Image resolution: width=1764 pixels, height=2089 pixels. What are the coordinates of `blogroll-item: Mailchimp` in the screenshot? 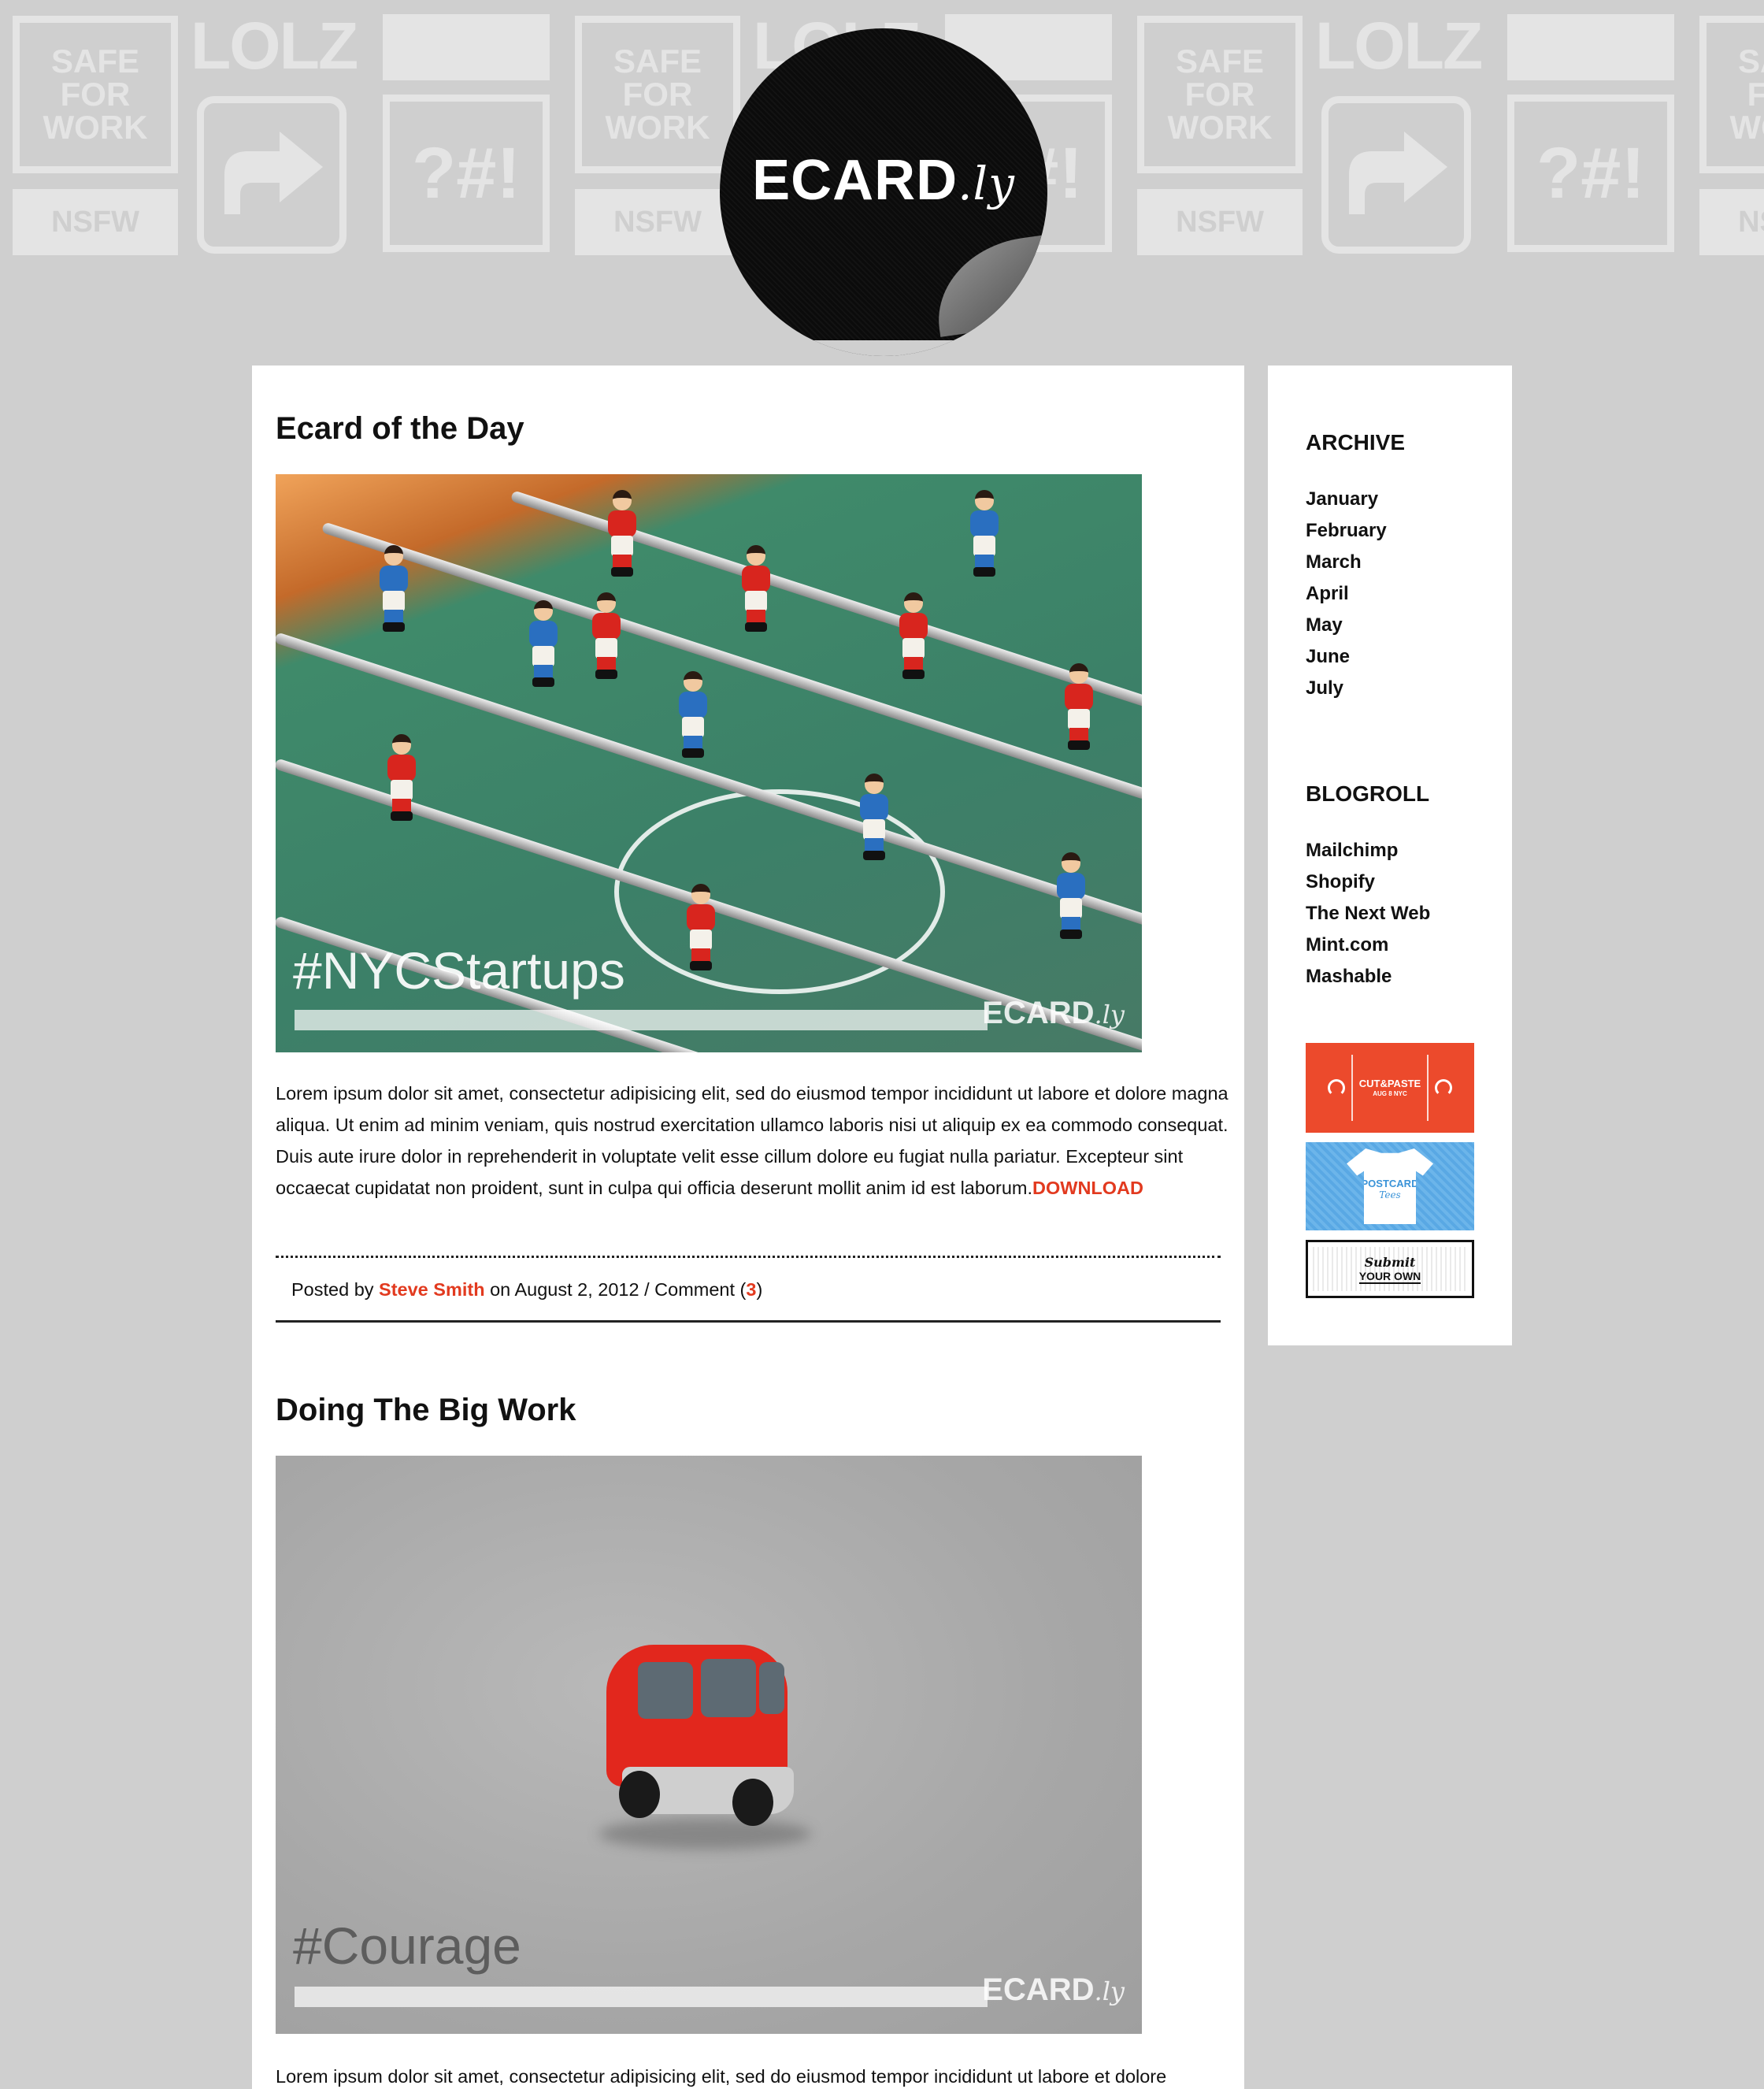 It's located at (1368, 850).